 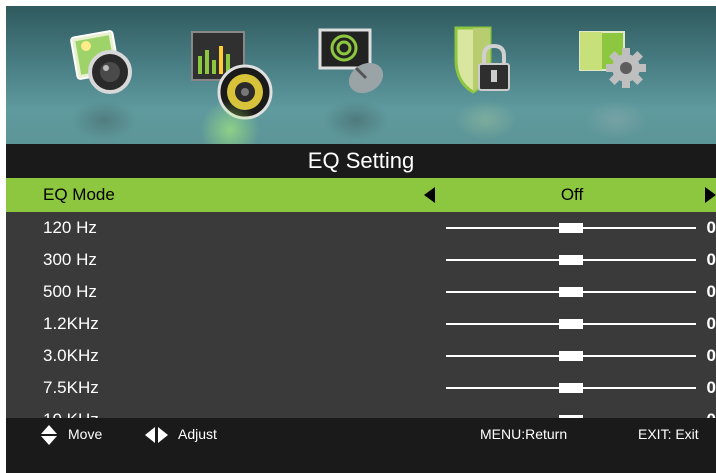 What do you see at coordinates (71, 355) in the screenshot?
I see `eq-band-label: 3.0KHz` at bounding box center [71, 355].